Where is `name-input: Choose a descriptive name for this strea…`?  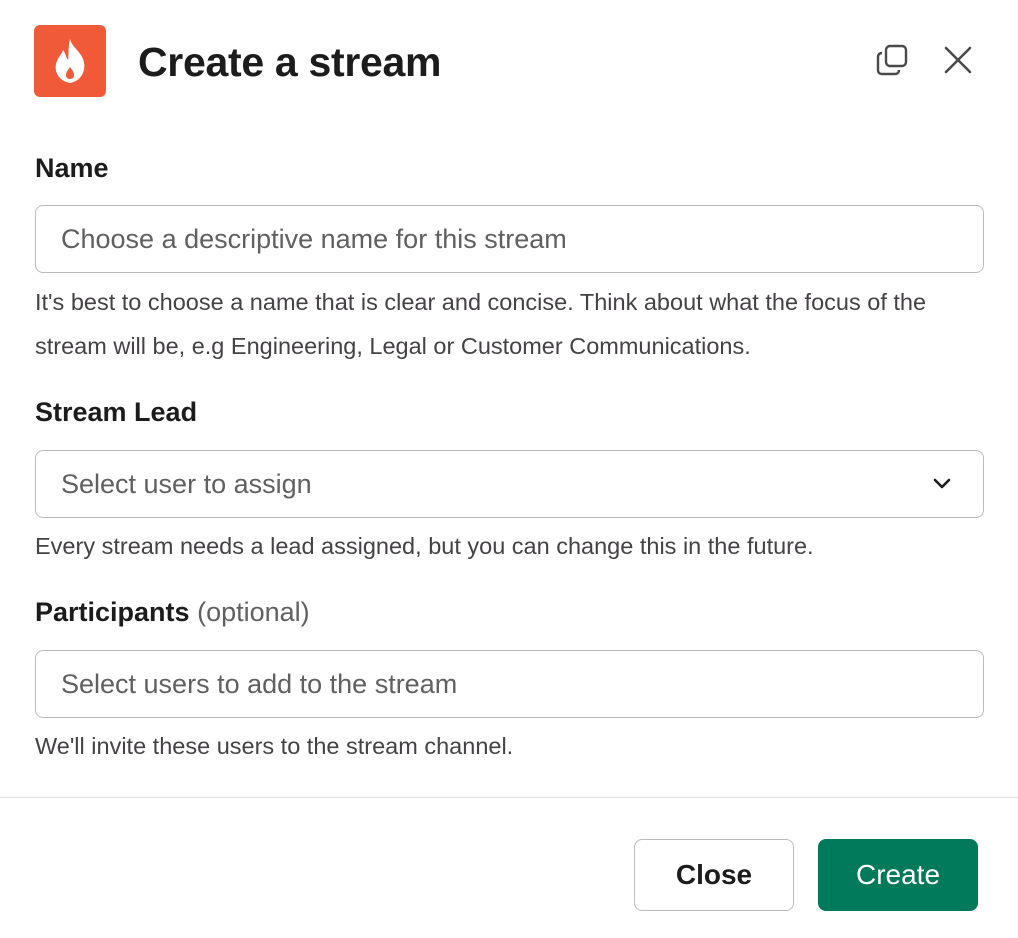
name-input: Choose a descriptive name for this strea… is located at coordinates (509, 239).